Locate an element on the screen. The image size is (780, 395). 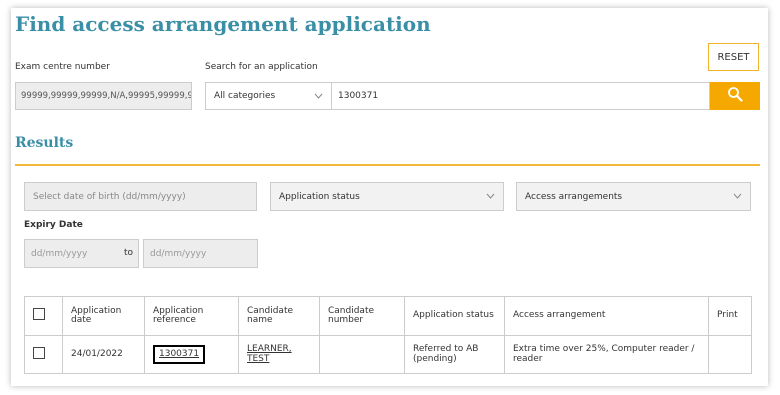
status-filter-select: Application status is located at coordinates (387, 196).